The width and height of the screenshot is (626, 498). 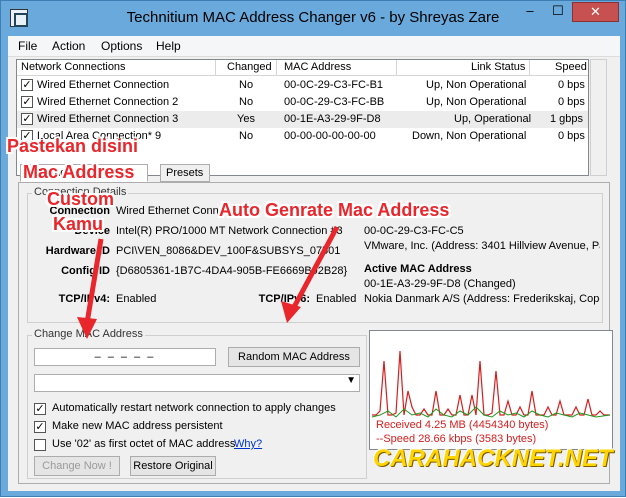 What do you see at coordinates (108, 119) in the screenshot?
I see `row-name: Wired Ethernet Connection 3` at bounding box center [108, 119].